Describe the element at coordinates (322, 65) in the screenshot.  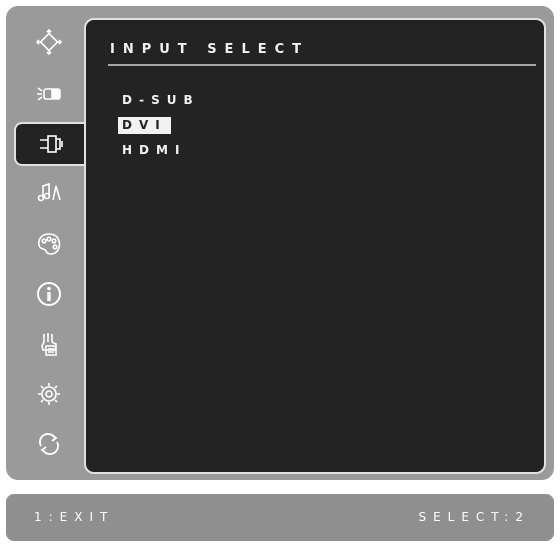
I see `title-divider` at that location.